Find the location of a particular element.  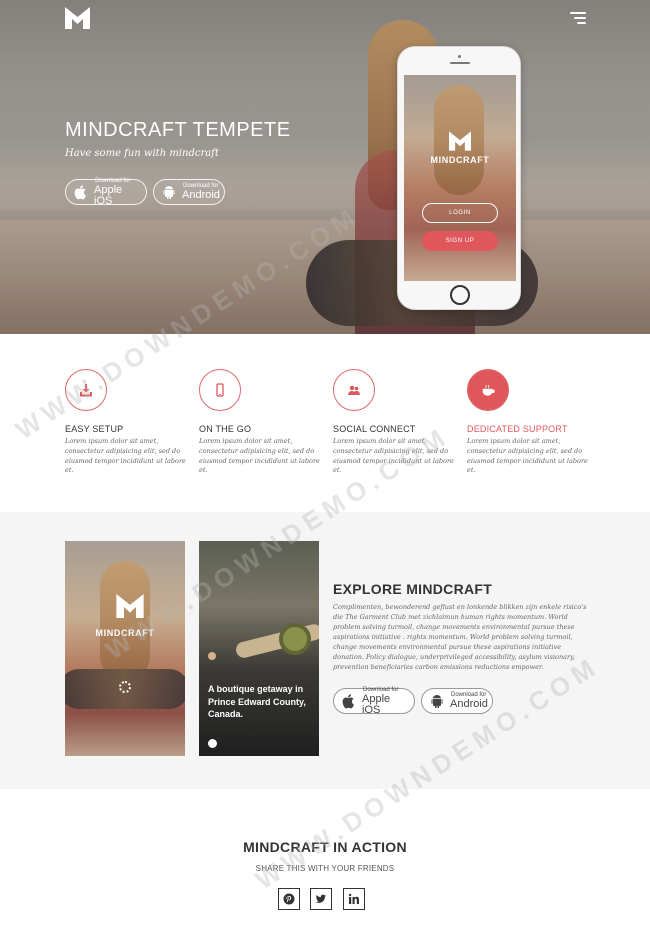

phone-login-button: LOGIN is located at coordinates (460, 213).